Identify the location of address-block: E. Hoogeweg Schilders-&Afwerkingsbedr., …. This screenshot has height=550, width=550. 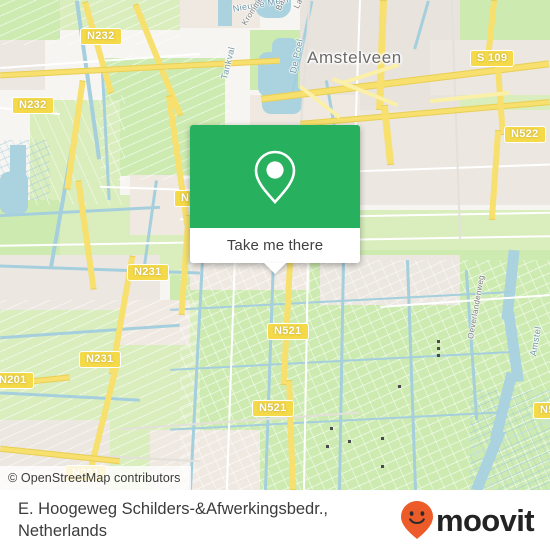
(173, 520).